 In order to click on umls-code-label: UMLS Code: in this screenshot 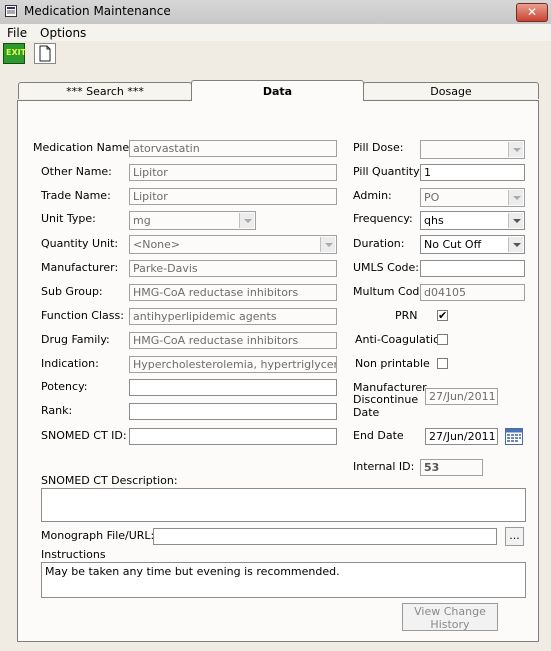, I will do `click(386, 267)`.